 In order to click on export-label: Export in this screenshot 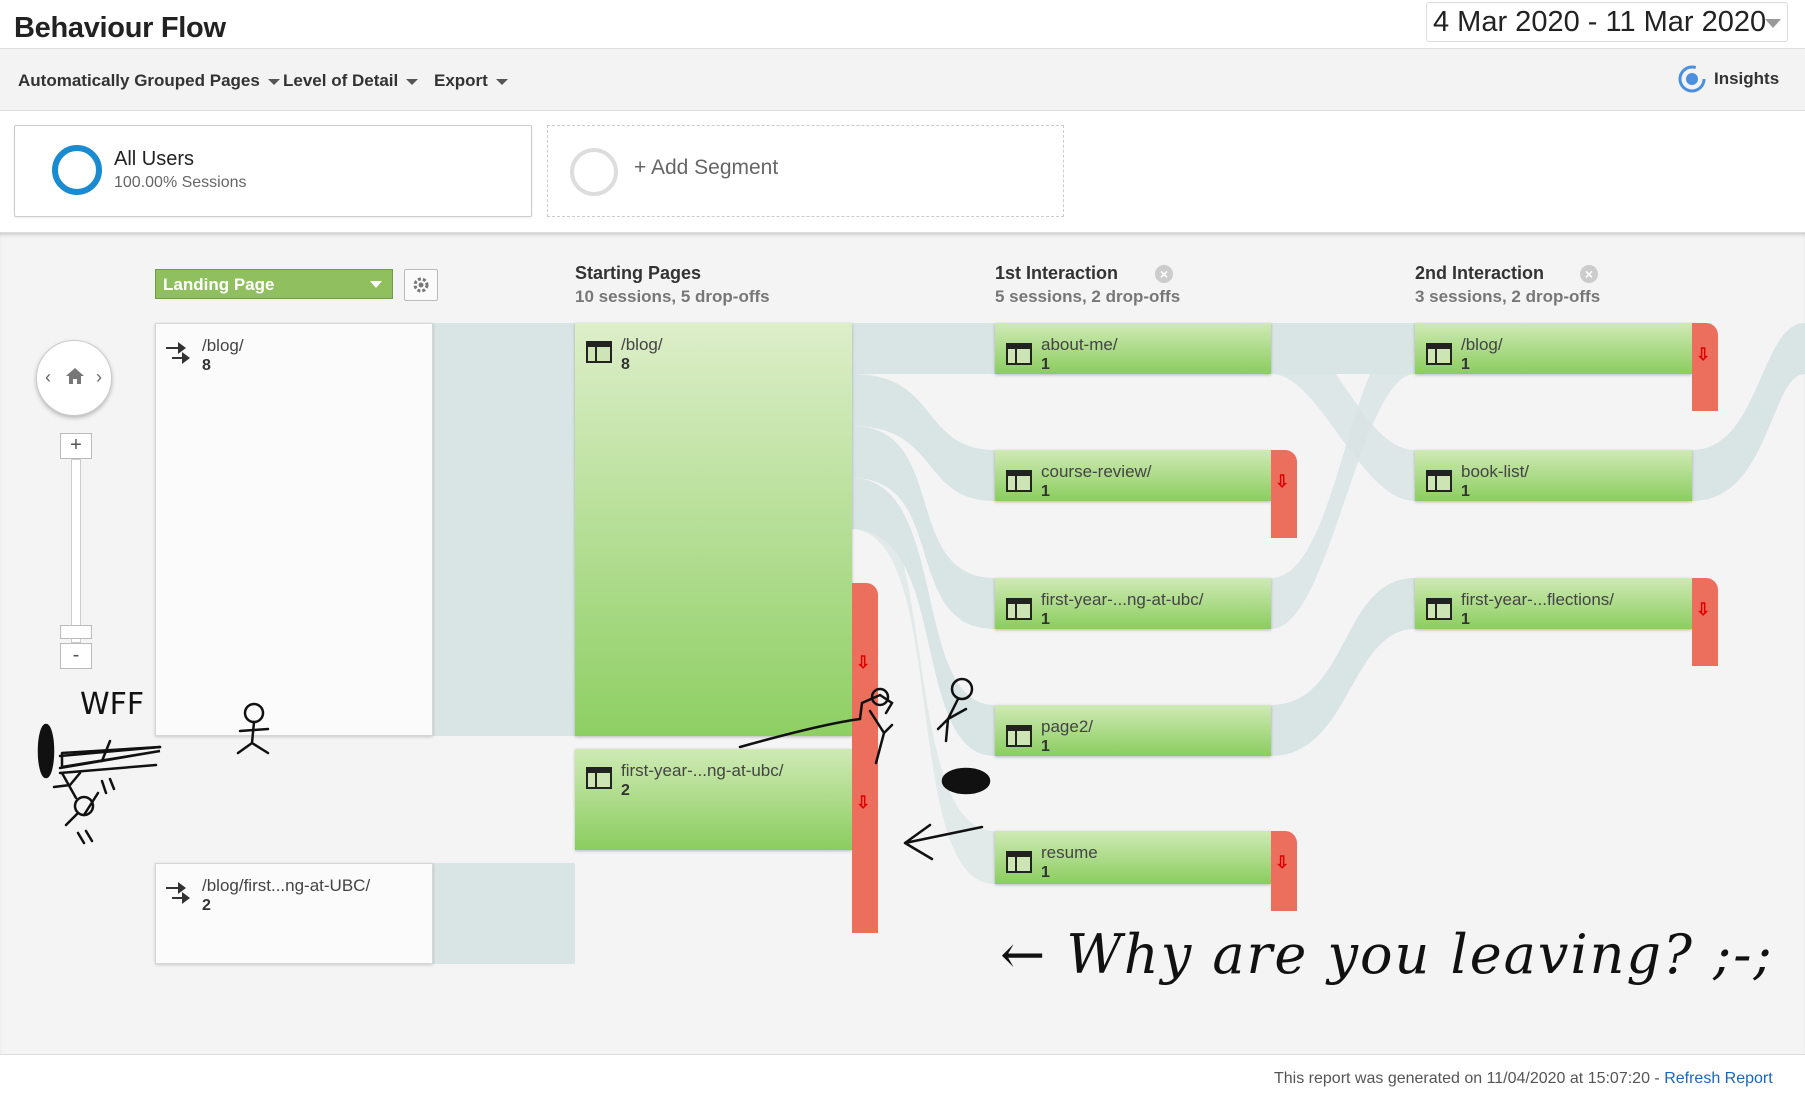, I will do `click(461, 80)`.